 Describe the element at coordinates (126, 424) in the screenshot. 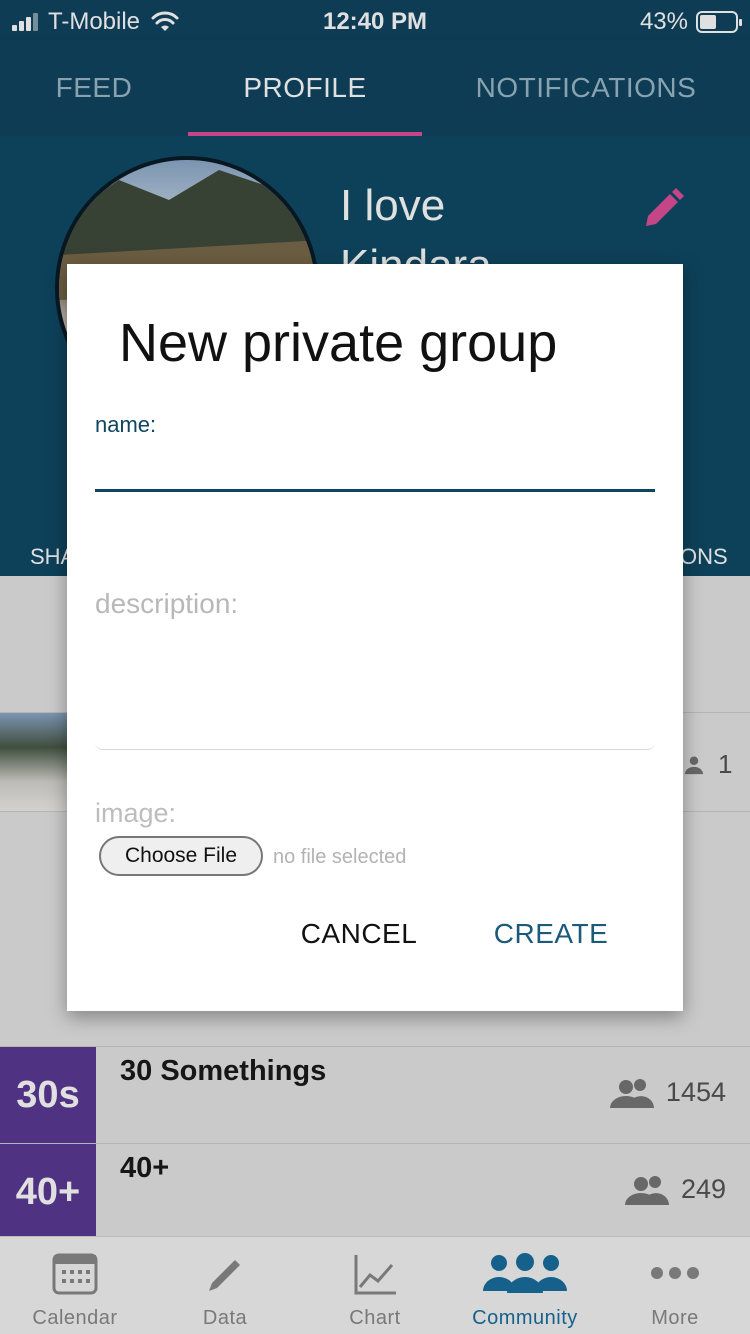

I see `name-label: name:` at that location.